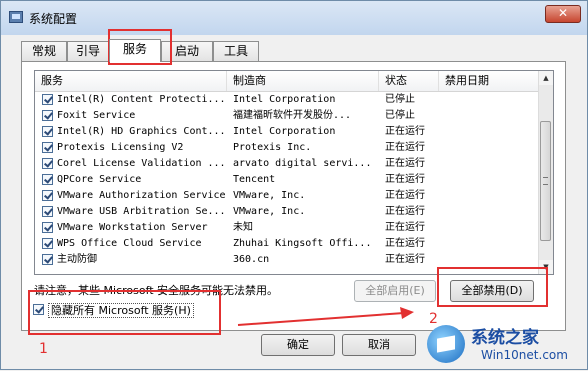  Describe the element at coordinates (379, 345) in the screenshot. I see `cancel-button: 取消` at that location.